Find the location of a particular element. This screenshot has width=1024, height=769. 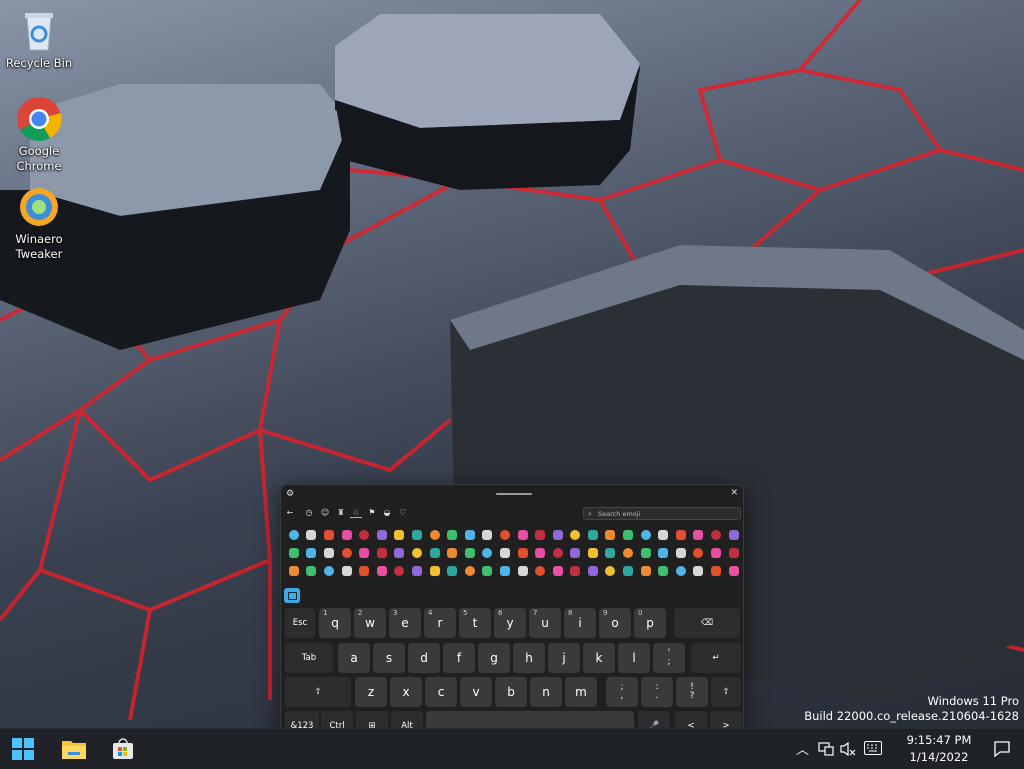

key-row1-0: Esc is located at coordinates (300, 623).